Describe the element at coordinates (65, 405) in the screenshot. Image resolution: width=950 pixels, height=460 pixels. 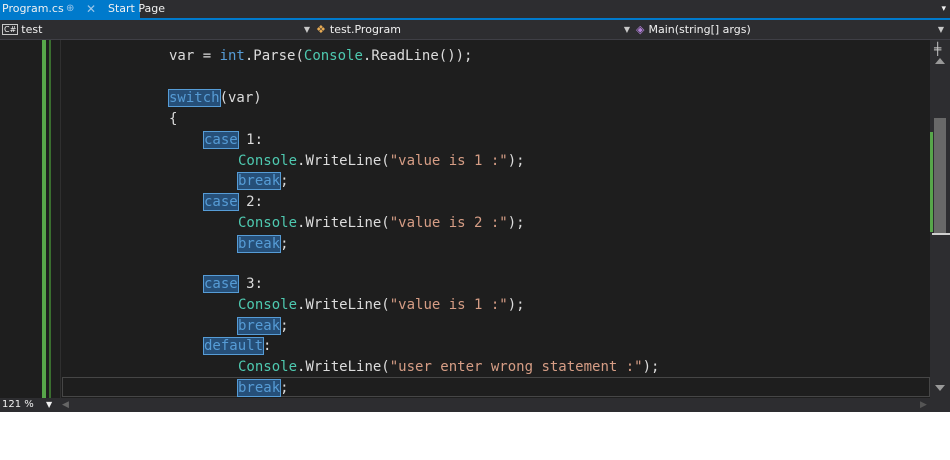
I see `scroll-left-icon: ◀` at that location.